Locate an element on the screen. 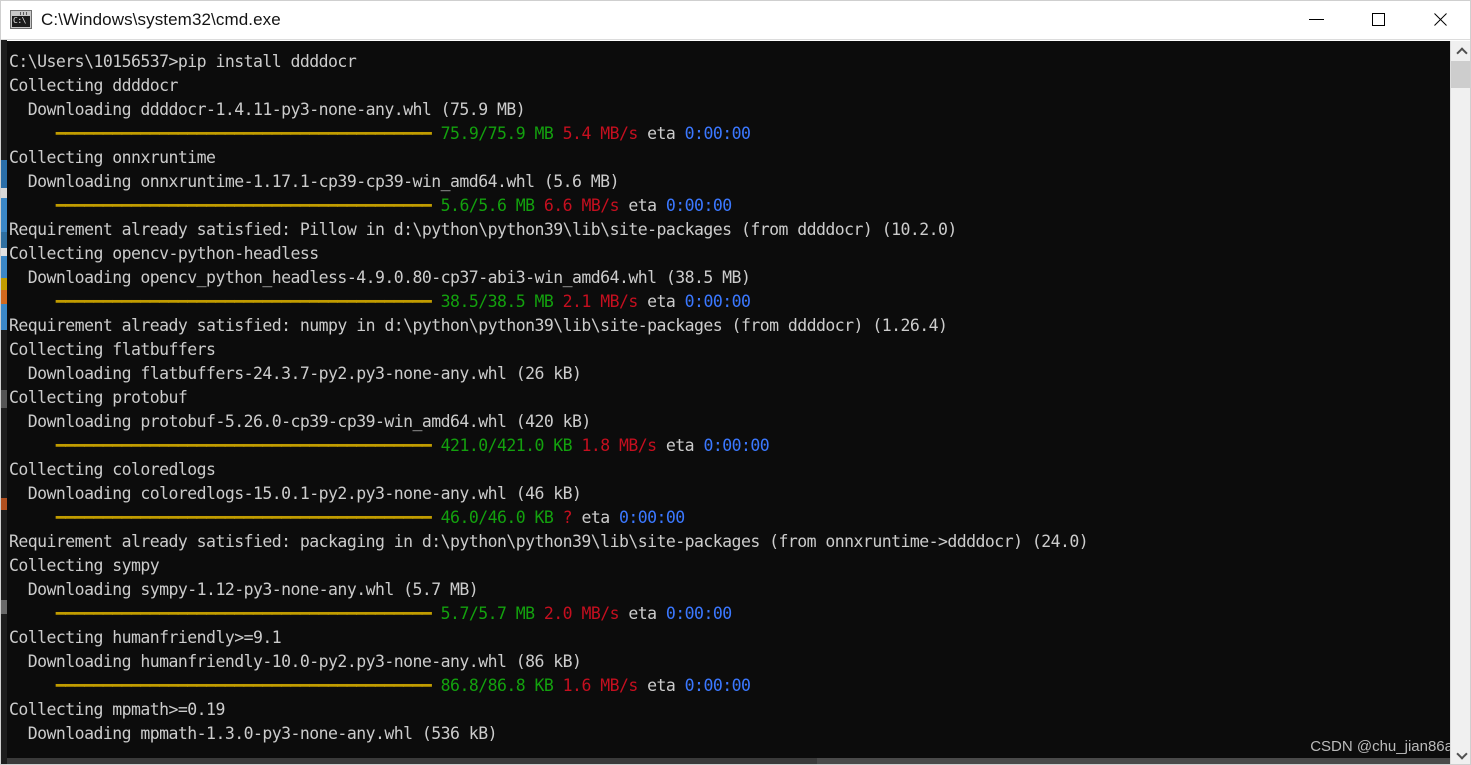  console-text-segment: Collecting mpmath>=0.19 is located at coordinates (117, 709).